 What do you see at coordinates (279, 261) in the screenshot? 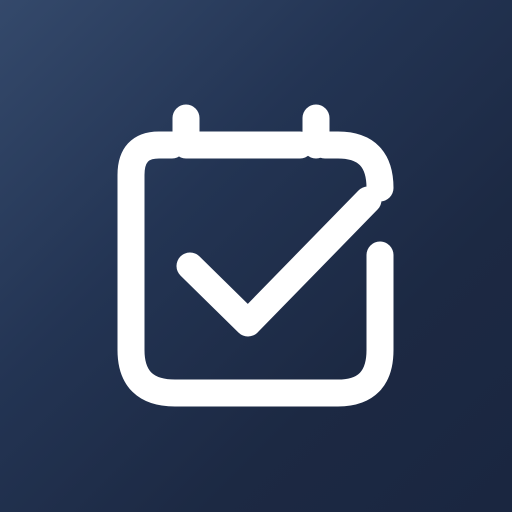
I see `checkmark` at bounding box center [279, 261].